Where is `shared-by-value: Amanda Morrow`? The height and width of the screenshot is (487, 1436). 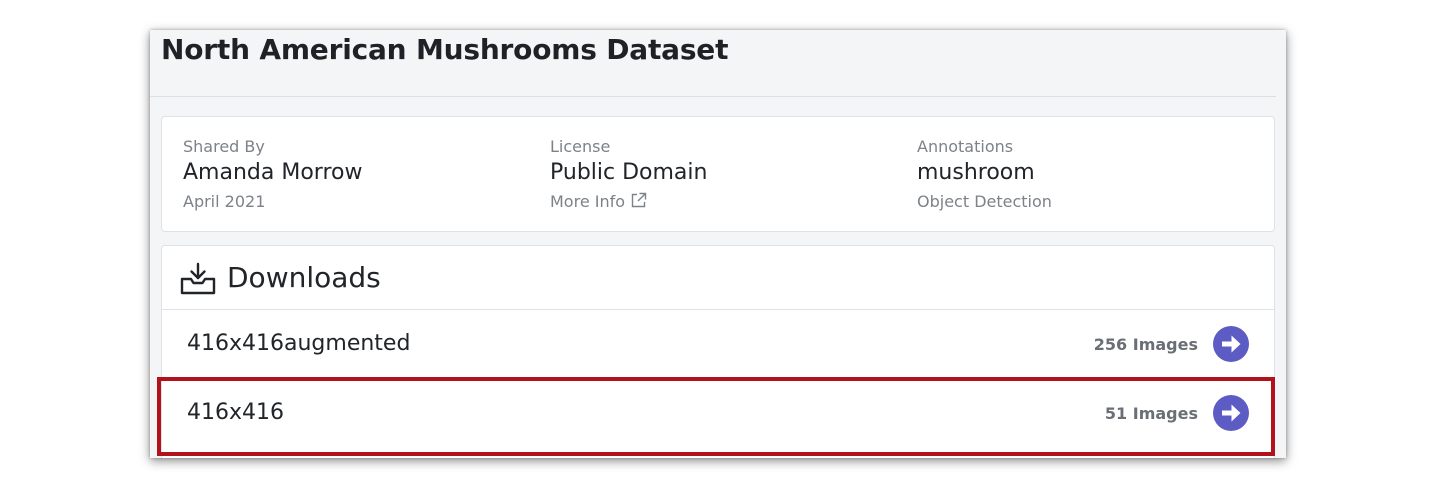
shared-by-value: Amanda Morrow is located at coordinates (273, 172).